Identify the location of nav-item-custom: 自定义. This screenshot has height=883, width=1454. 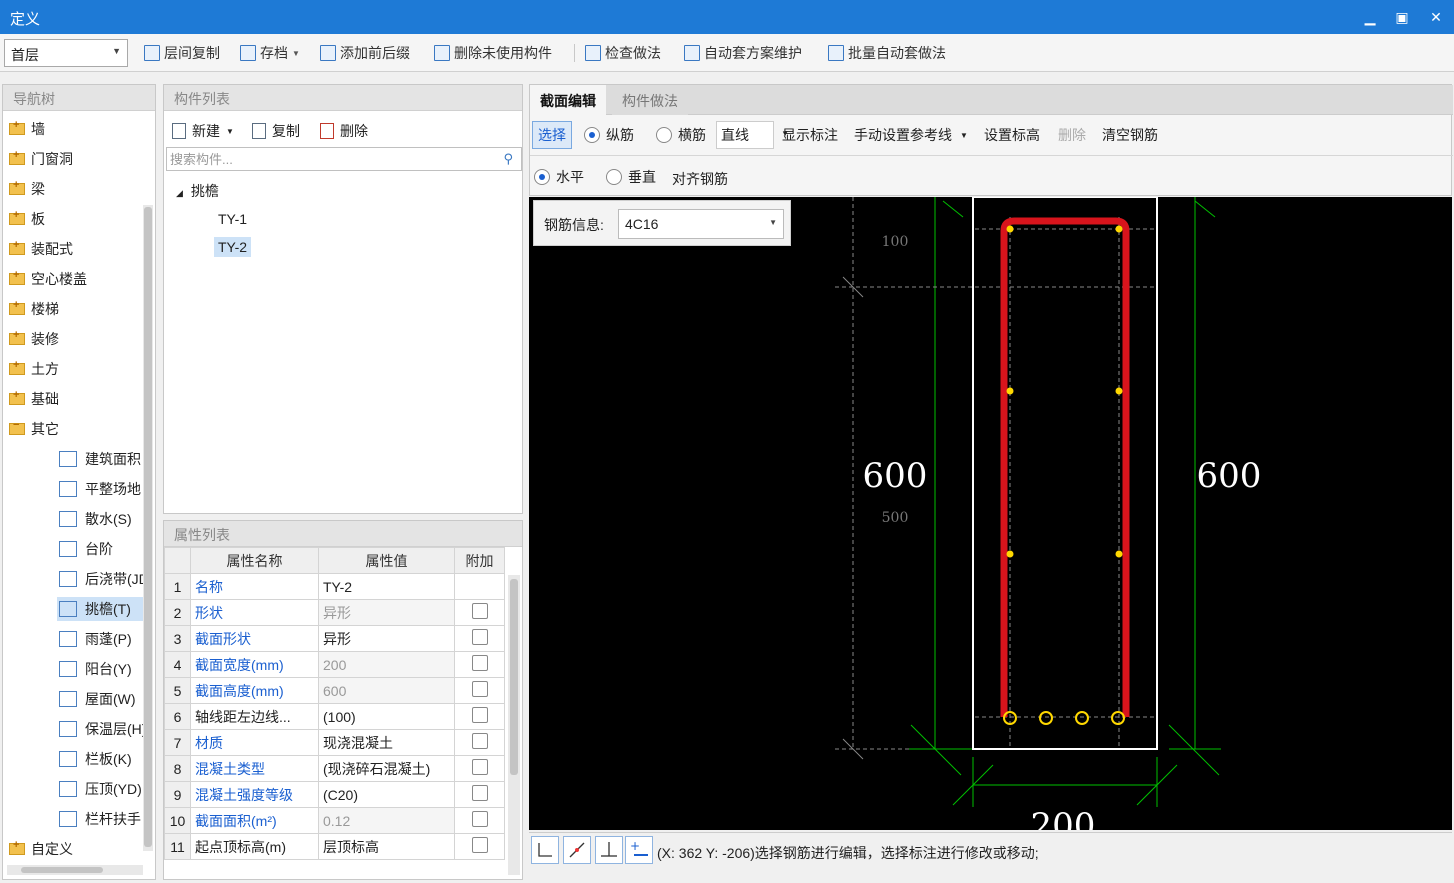
(41, 850).